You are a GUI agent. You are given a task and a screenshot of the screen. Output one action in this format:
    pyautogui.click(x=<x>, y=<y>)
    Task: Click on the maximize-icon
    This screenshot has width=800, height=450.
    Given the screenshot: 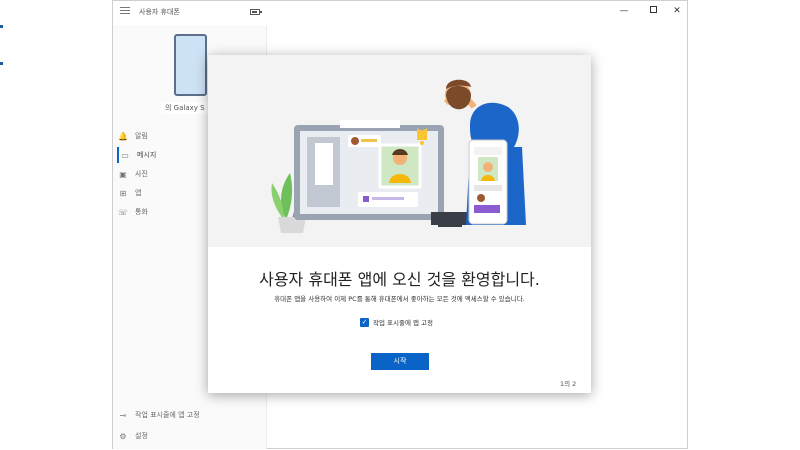 What is the action you would take?
    pyautogui.click(x=653, y=9)
    